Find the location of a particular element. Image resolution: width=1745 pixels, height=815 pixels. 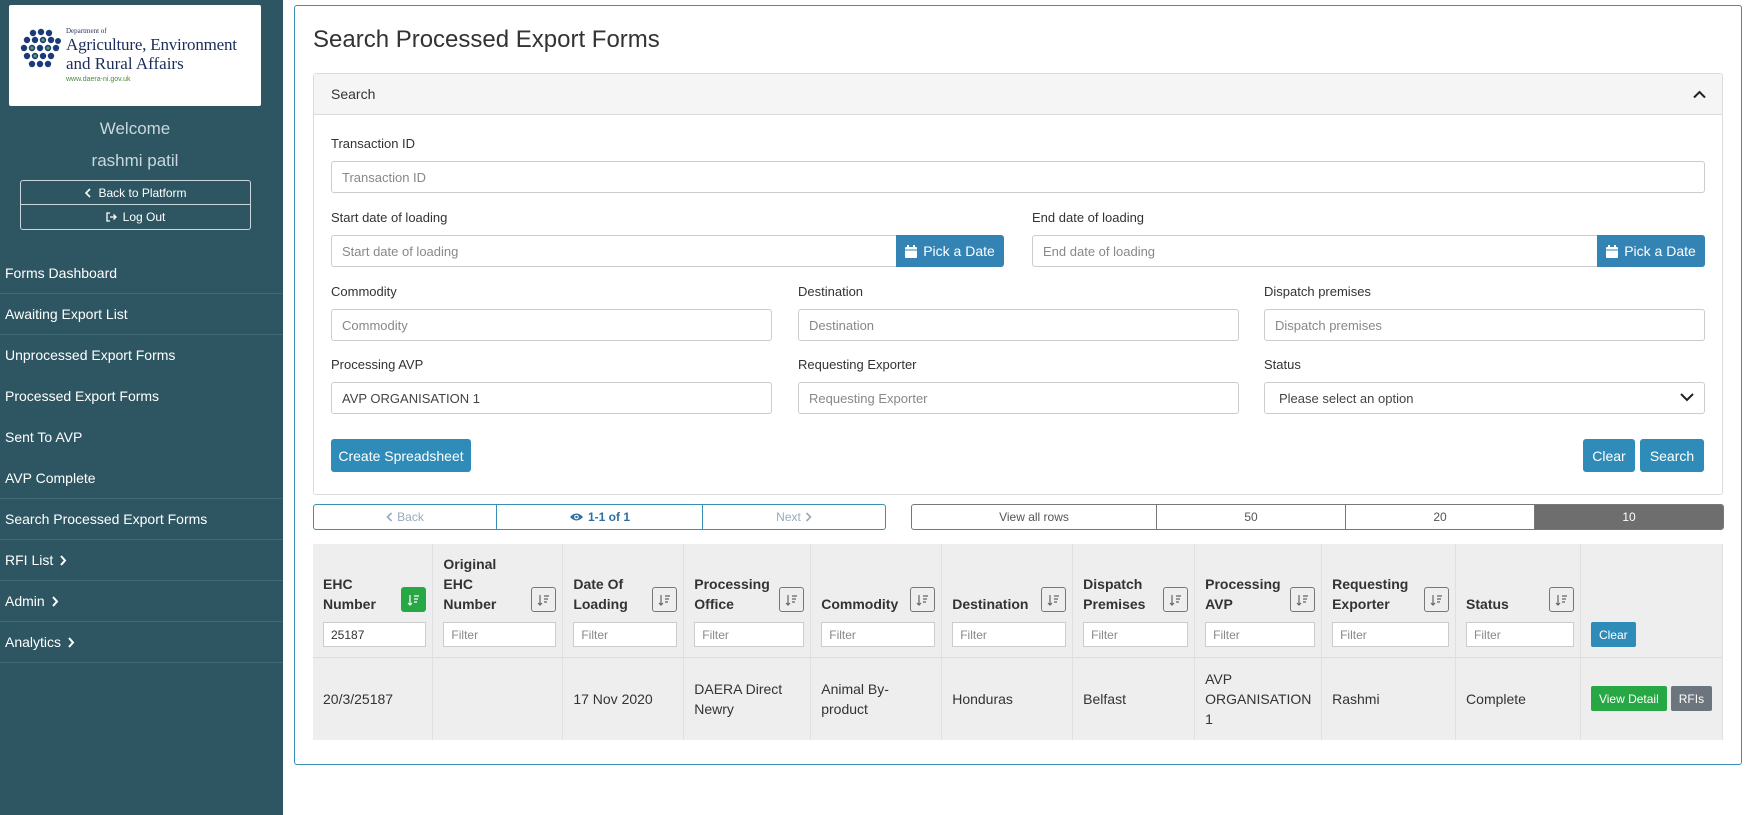

destination-input: Destination is located at coordinates (1018, 325).